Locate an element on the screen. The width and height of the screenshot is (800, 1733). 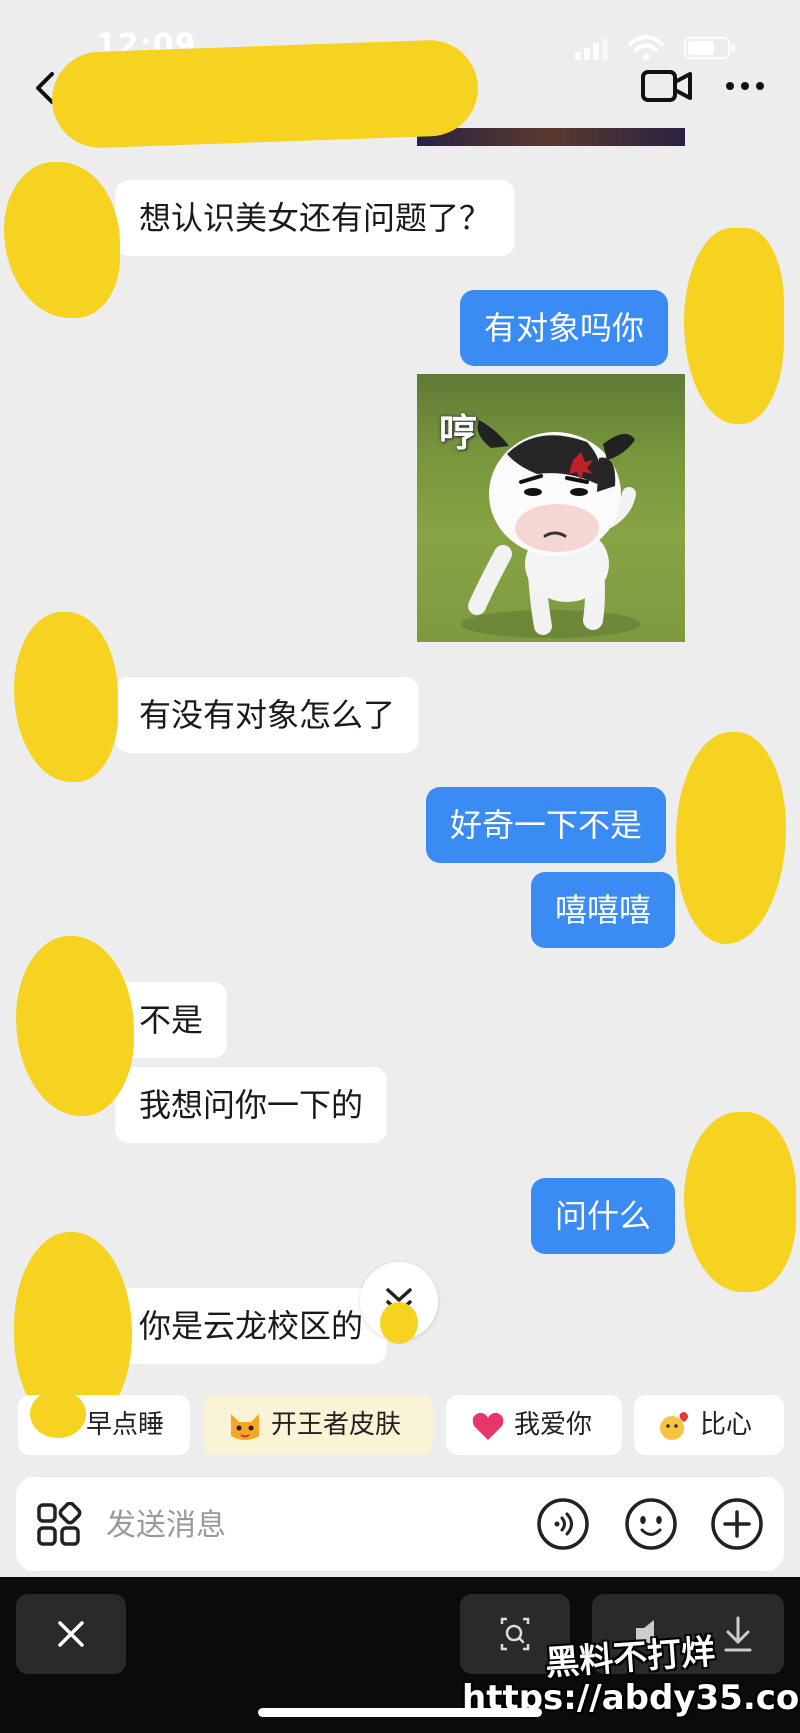
redaction-title is located at coordinates (265, 94).